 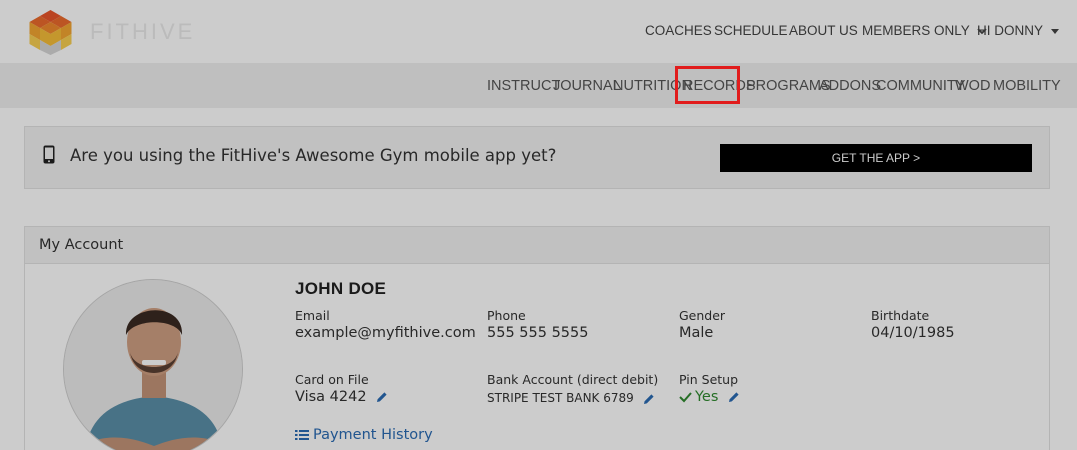 What do you see at coordinates (709, 379) in the screenshot?
I see `pin-label: Pin Setup` at bounding box center [709, 379].